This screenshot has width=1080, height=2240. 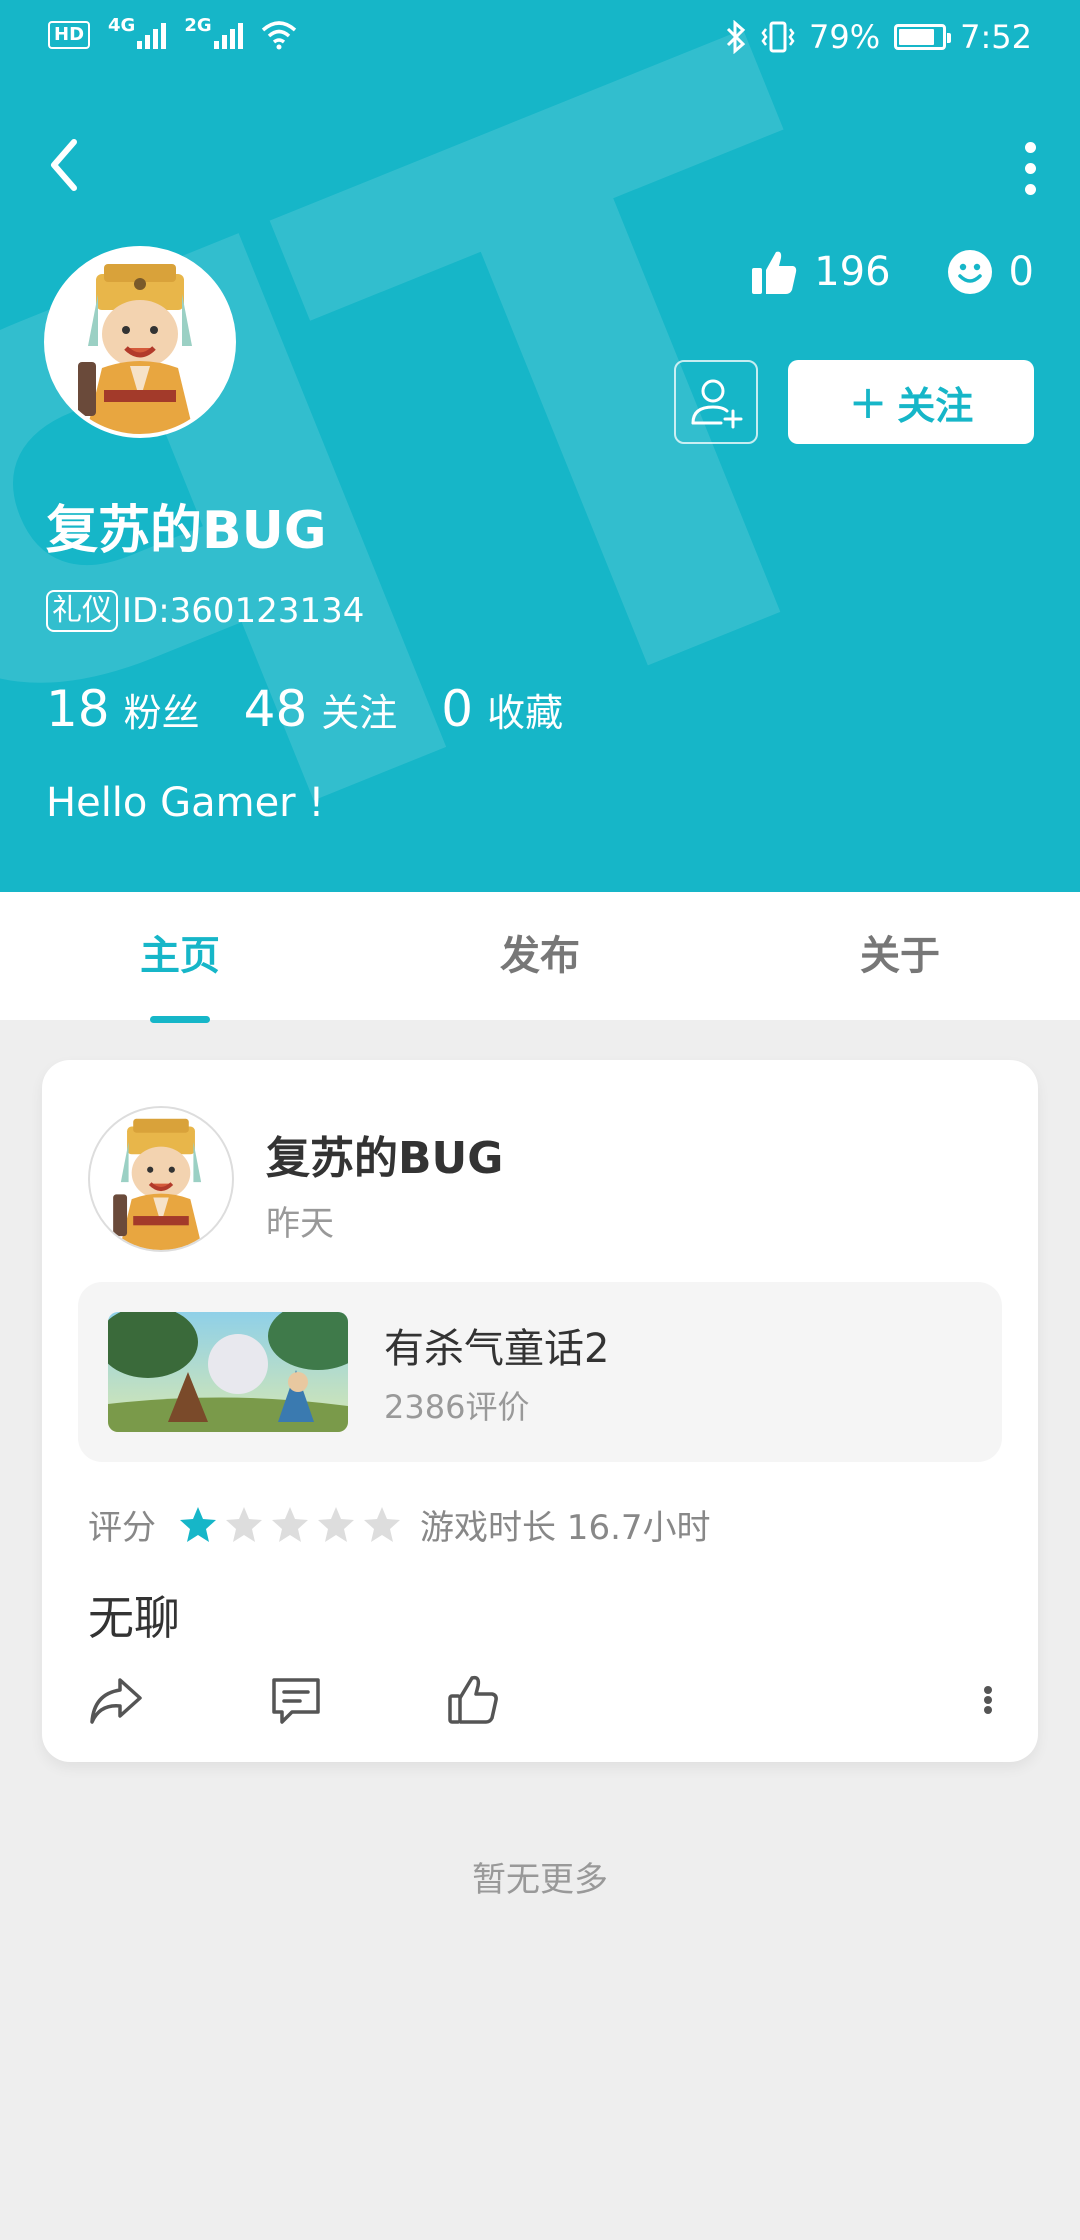 What do you see at coordinates (868, 402) in the screenshot?
I see `plus-icon: +` at bounding box center [868, 402].